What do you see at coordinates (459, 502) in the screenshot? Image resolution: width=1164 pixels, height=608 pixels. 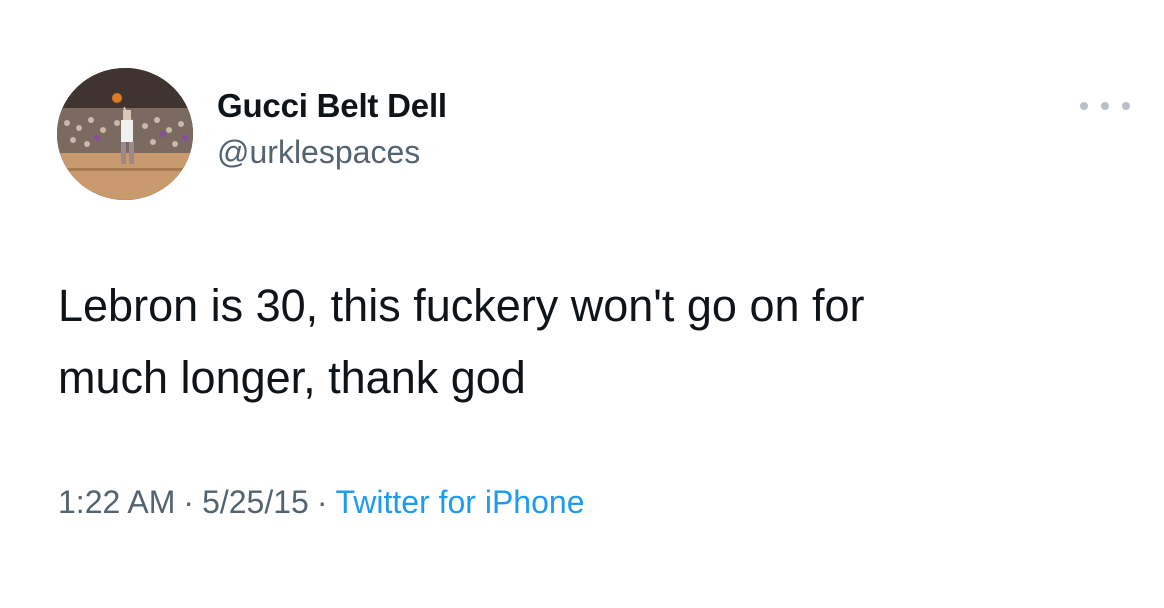 I see `tweet-source-link: Twitter for iPhone` at bounding box center [459, 502].